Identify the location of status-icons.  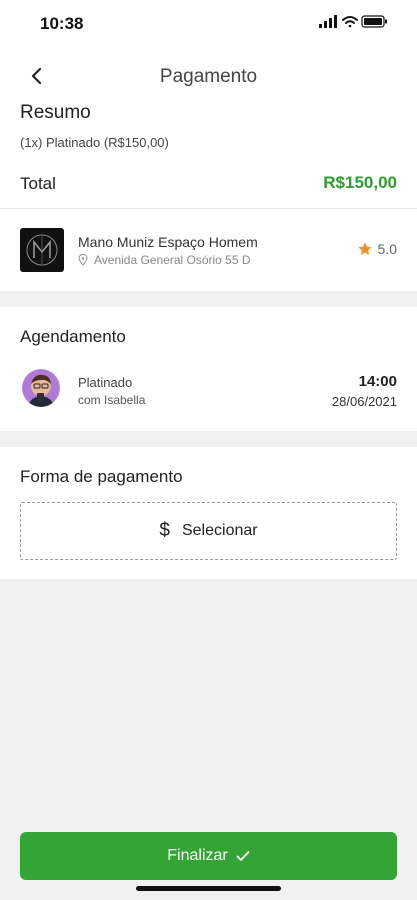
(353, 21).